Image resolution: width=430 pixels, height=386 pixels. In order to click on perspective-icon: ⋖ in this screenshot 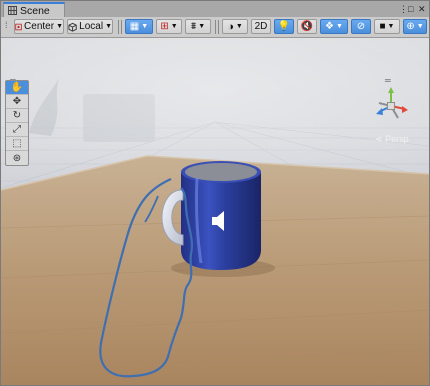, I will do `click(379, 139)`.